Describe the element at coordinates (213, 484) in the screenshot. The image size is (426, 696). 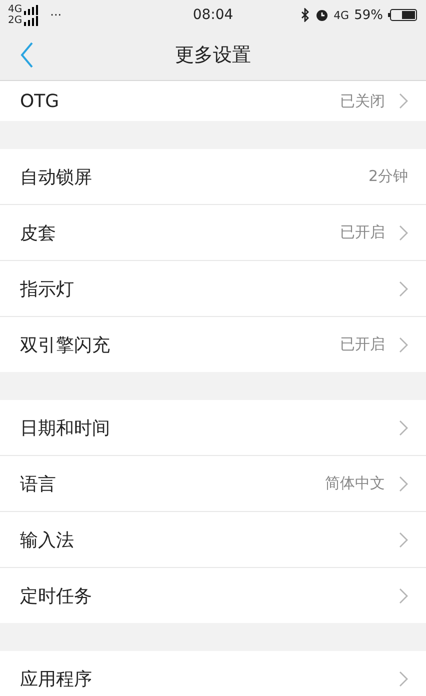
I see `settings-row: 语言 简体中文` at that location.